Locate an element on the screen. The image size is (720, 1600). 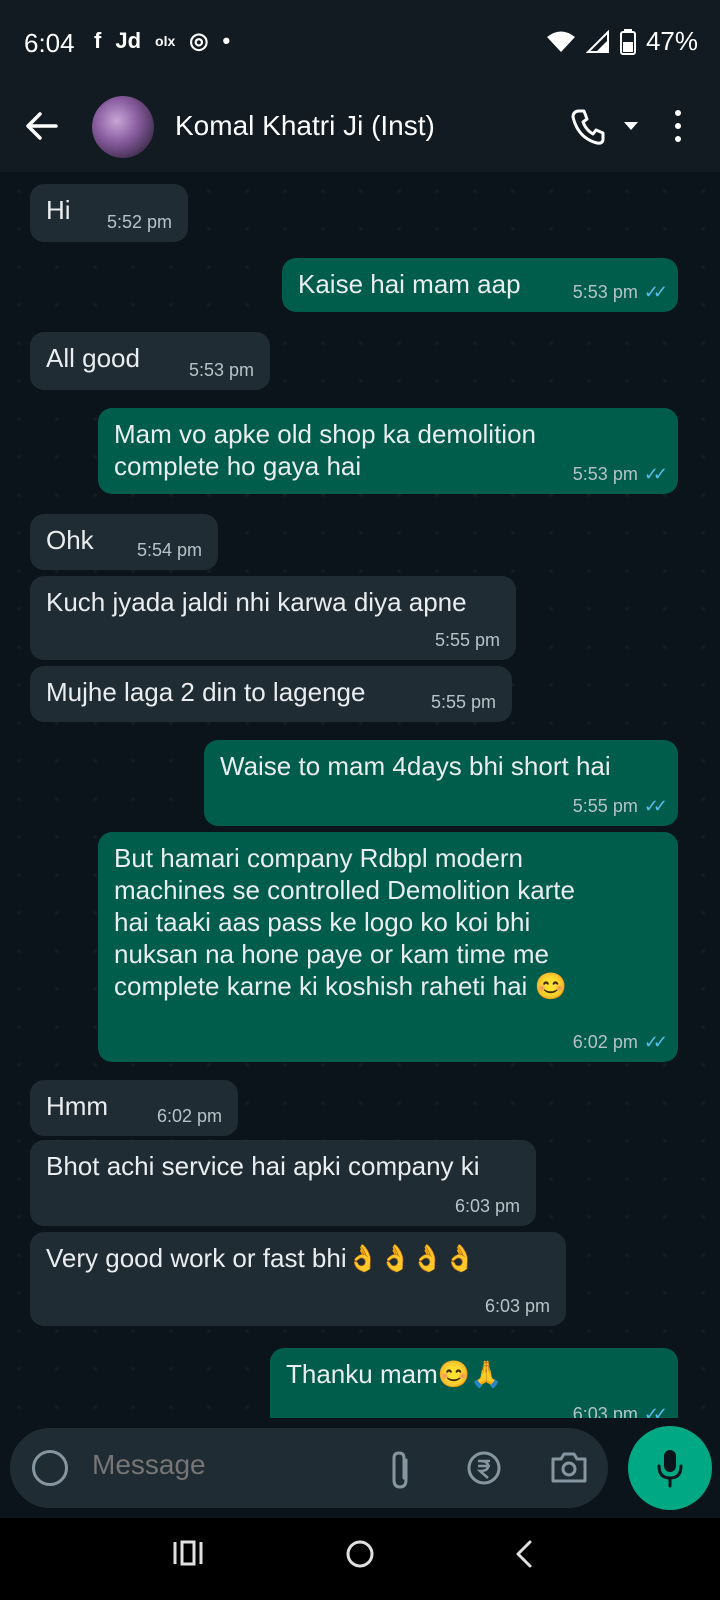
message-bubble-incoming: Mujhe laga 2 din to lagenge 5:55 pm is located at coordinates (271, 694).